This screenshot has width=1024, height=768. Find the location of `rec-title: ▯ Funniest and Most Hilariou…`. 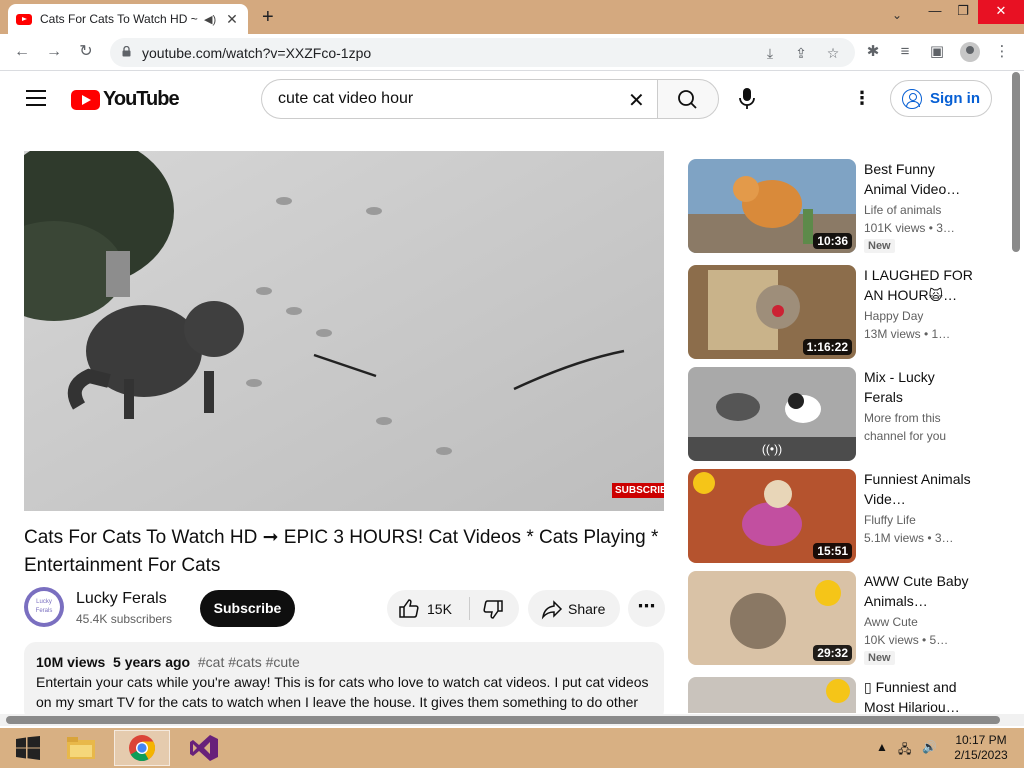

rec-title: ▯ Funniest and Most Hilariou… is located at coordinates (912, 696).